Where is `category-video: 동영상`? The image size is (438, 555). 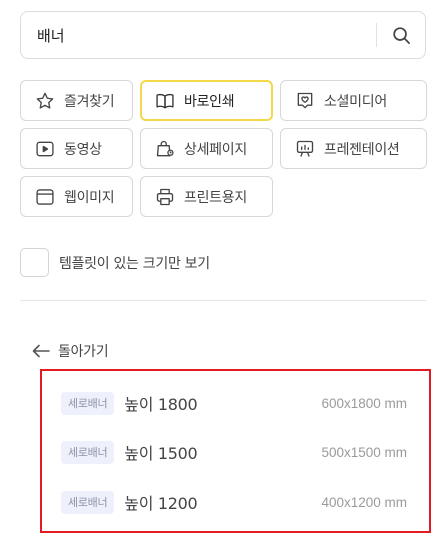
category-video: 동영상 is located at coordinates (76, 148).